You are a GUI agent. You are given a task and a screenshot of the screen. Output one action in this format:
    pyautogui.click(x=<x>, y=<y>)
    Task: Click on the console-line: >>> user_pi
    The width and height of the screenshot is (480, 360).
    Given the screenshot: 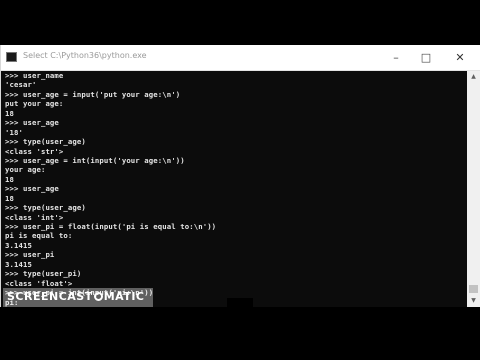 What is the action you would take?
    pyautogui.click(x=30, y=255)
    